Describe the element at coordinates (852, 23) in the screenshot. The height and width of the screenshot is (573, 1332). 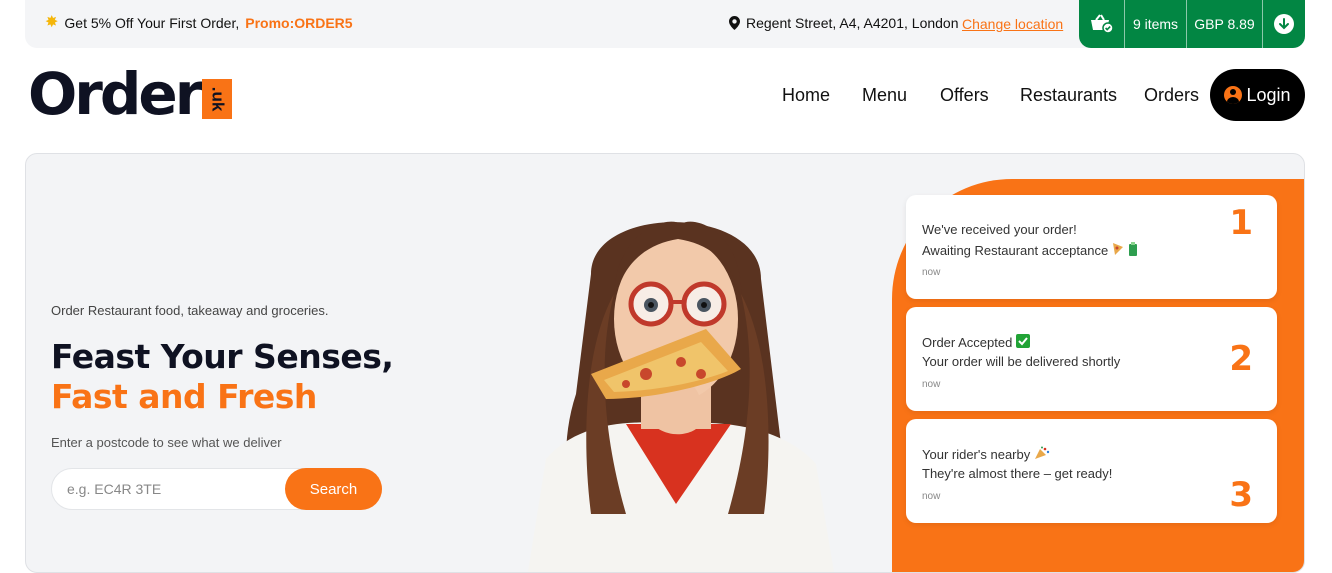
I see `location-text: Regent Street, A4, A4201, London` at that location.